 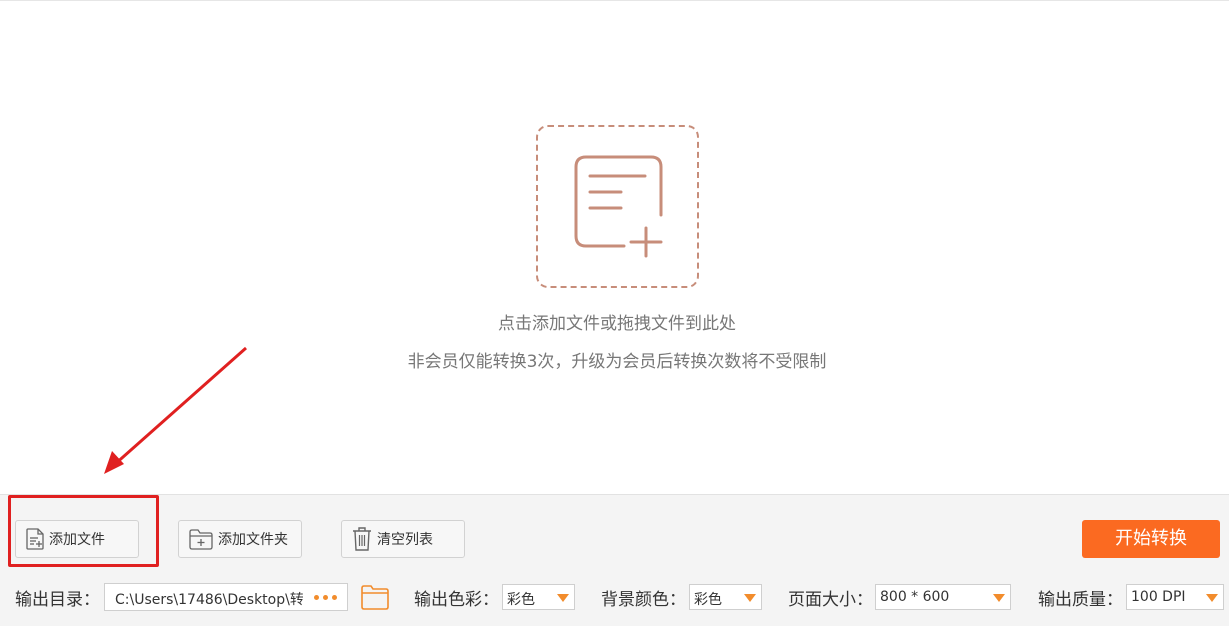 What do you see at coordinates (538, 597) in the screenshot?
I see `output-color-select: 彩色` at bounding box center [538, 597].